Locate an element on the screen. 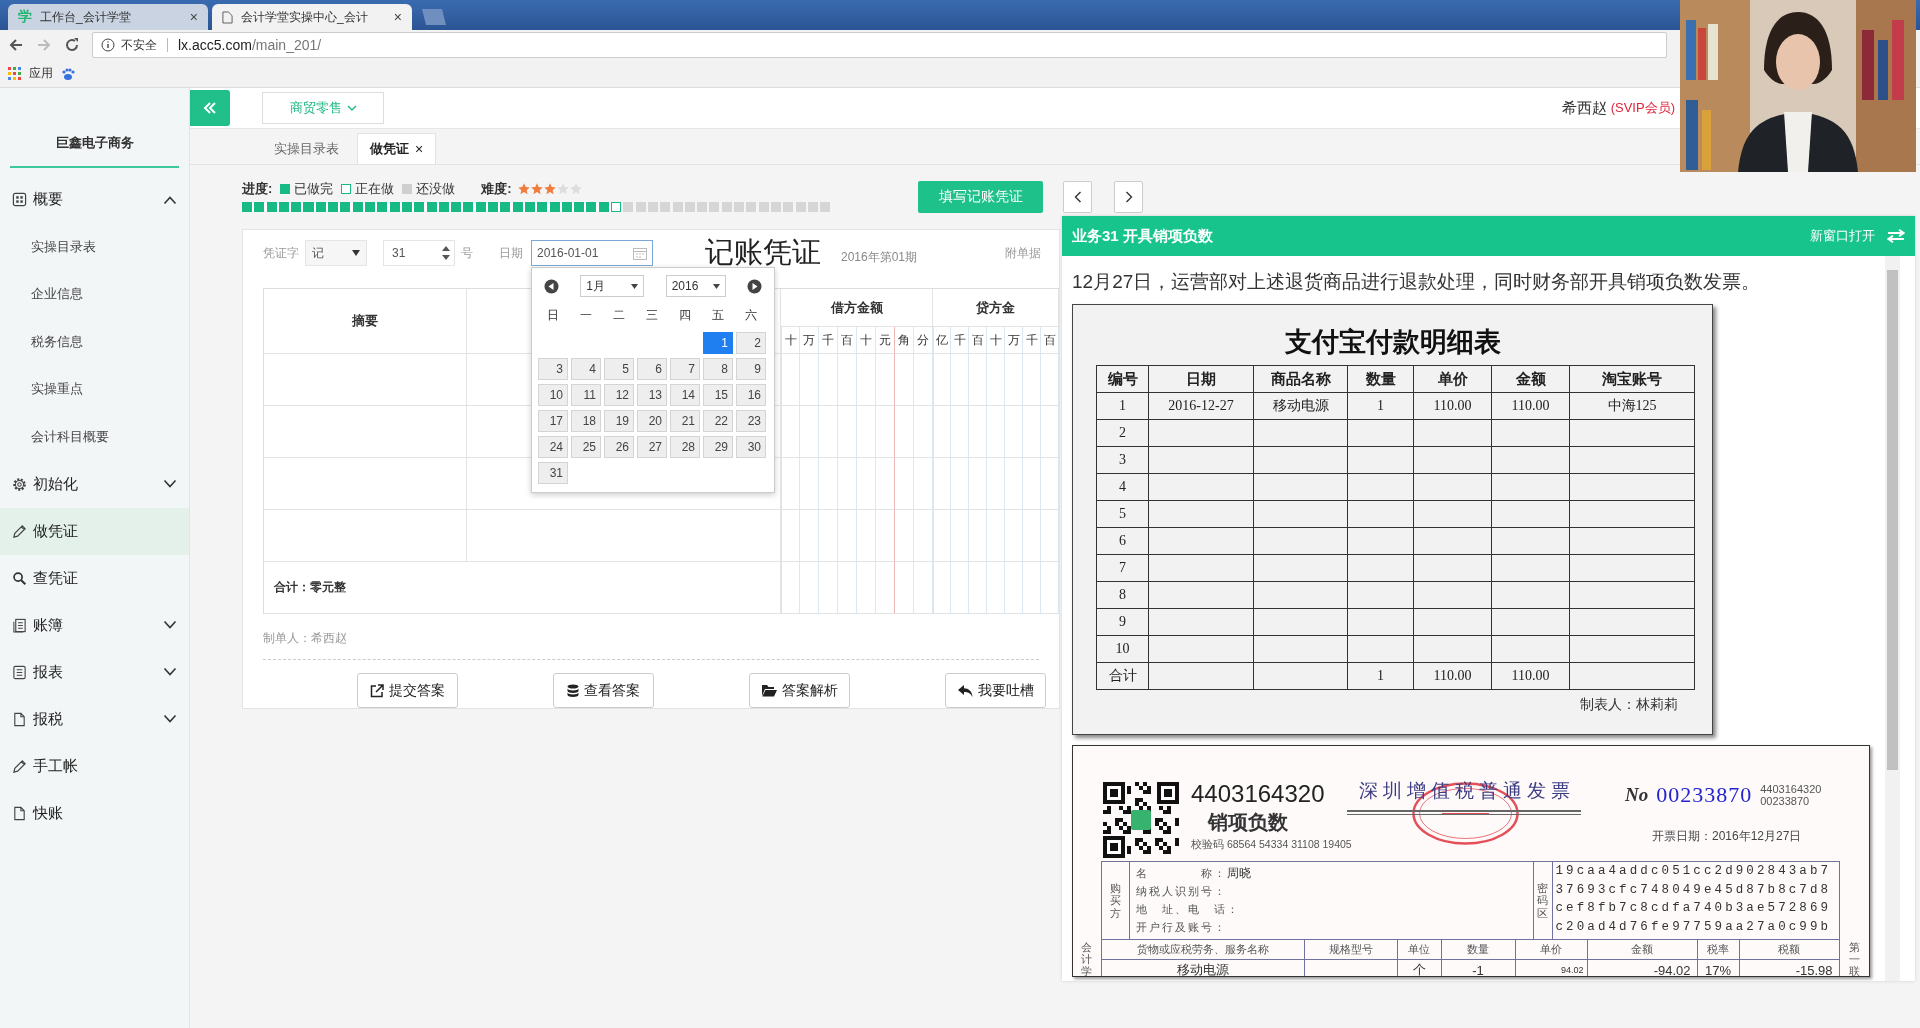  calendar-day: 23 is located at coordinates (751, 421).